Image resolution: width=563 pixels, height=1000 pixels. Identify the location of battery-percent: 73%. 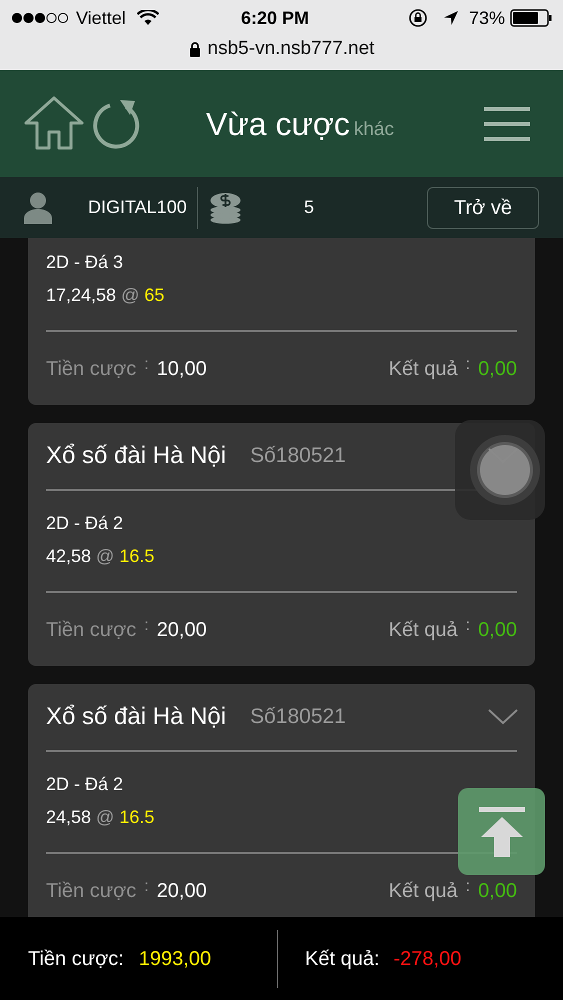
(486, 18).